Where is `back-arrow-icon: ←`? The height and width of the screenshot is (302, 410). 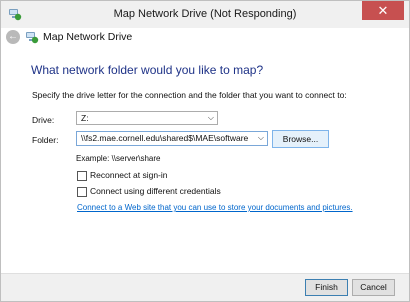 back-arrow-icon: ← is located at coordinates (13, 36).